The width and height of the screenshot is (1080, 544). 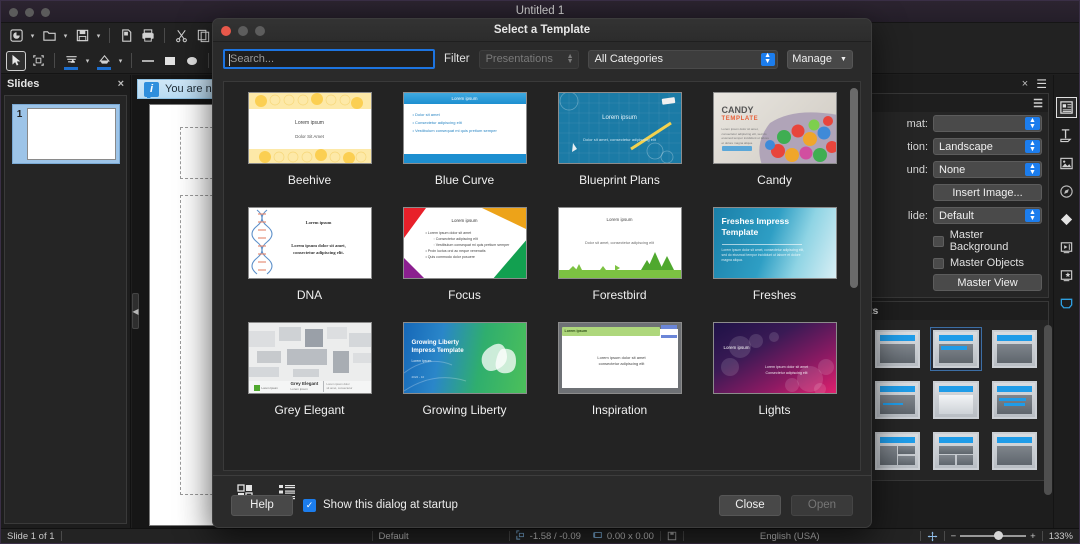 What do you see at coordinates (999, 535) in the screenshot?
I see `zoom-slider-knob` at bounding box center [999, 535].